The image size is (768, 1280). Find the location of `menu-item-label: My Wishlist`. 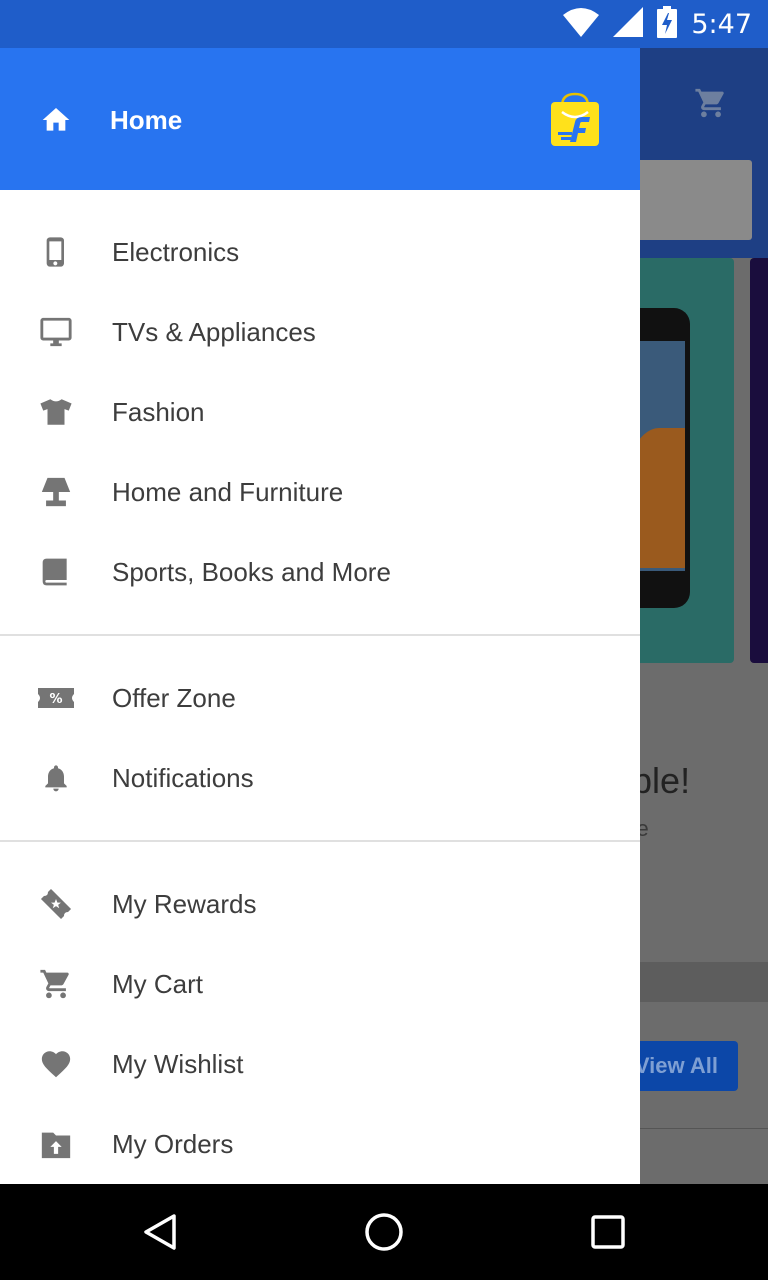

menu-item-label: My Wishlist is located at coordinates (178, 1063).